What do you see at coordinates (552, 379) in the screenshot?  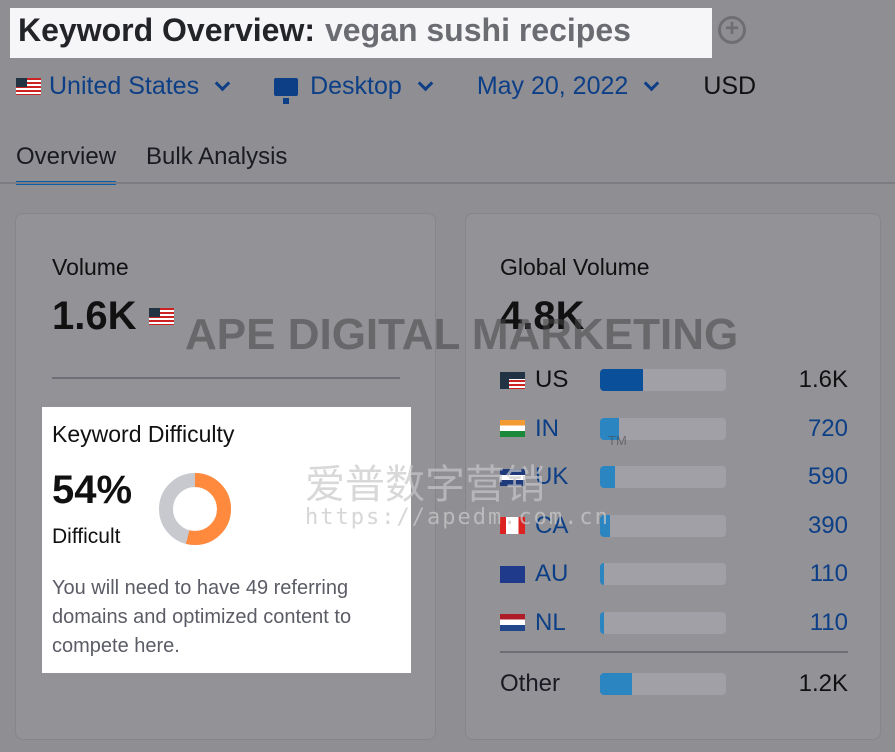 I see `country-code: US` at bounding box center [552, 379].